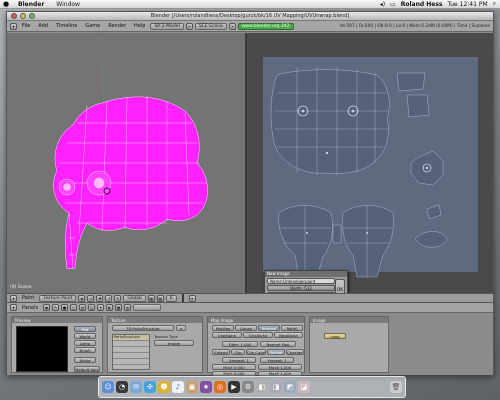  I want to click on interpol-toggle: Interpol, so click(269, 328).